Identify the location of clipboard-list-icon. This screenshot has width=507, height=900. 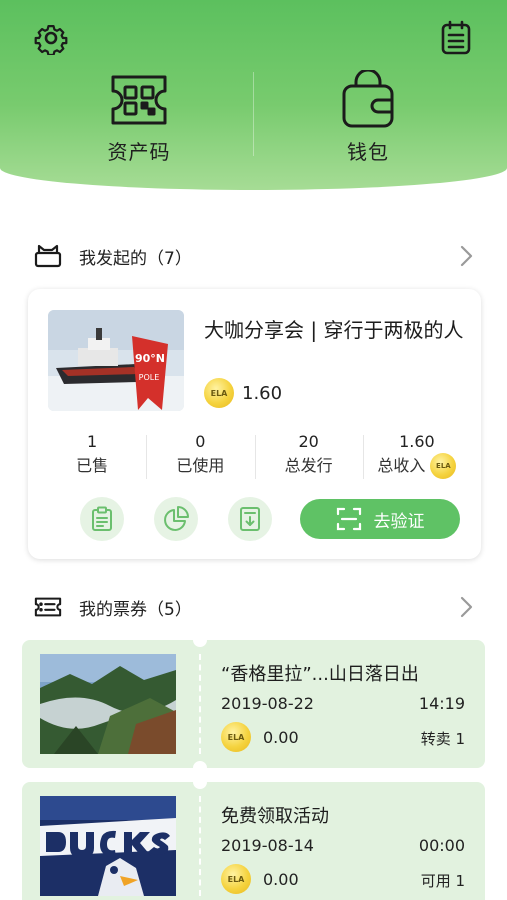
(456, 37).